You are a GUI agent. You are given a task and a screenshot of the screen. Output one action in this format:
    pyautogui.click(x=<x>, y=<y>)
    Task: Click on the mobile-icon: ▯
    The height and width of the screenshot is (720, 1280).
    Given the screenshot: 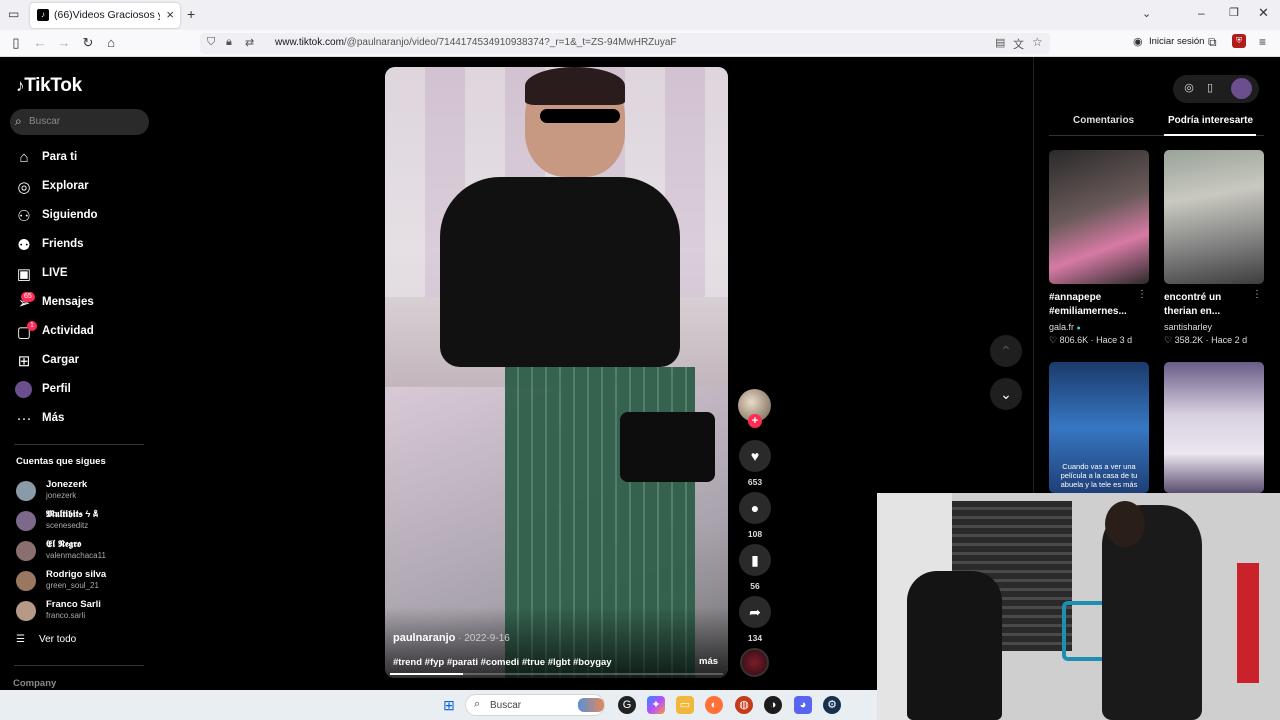 What is the action you would take?
    pyautogui.click(x=1210, y=87)
    